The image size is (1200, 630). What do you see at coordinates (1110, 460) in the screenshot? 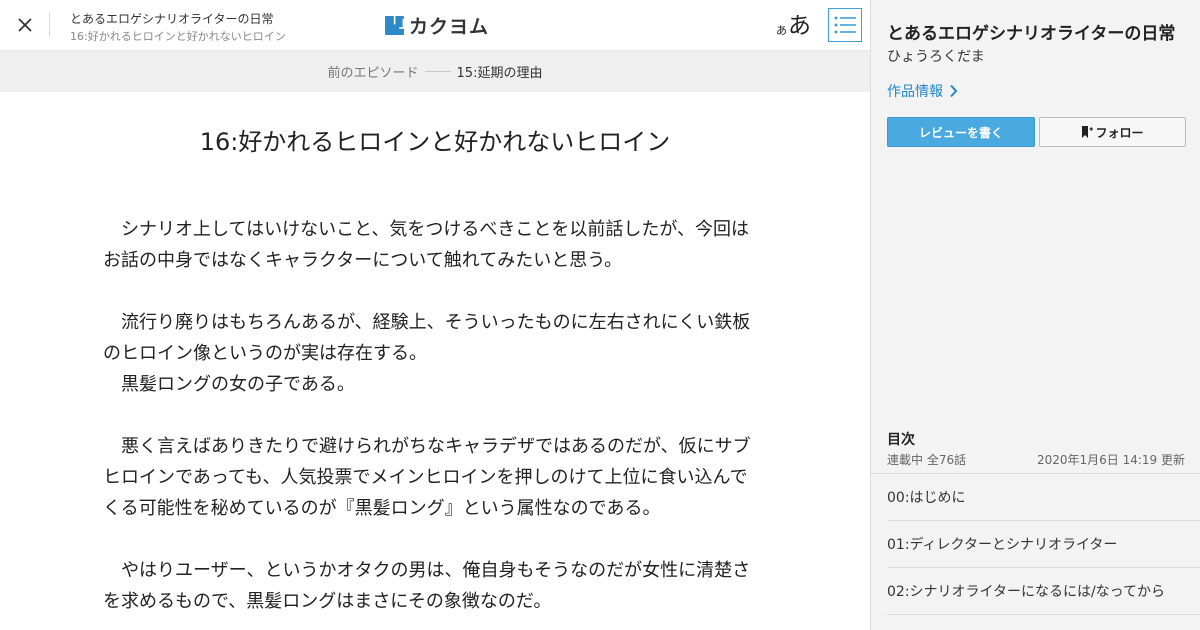
I see `last-updated: 2020年1月6日 14:19 更新` at bounding box center [1110, 460].